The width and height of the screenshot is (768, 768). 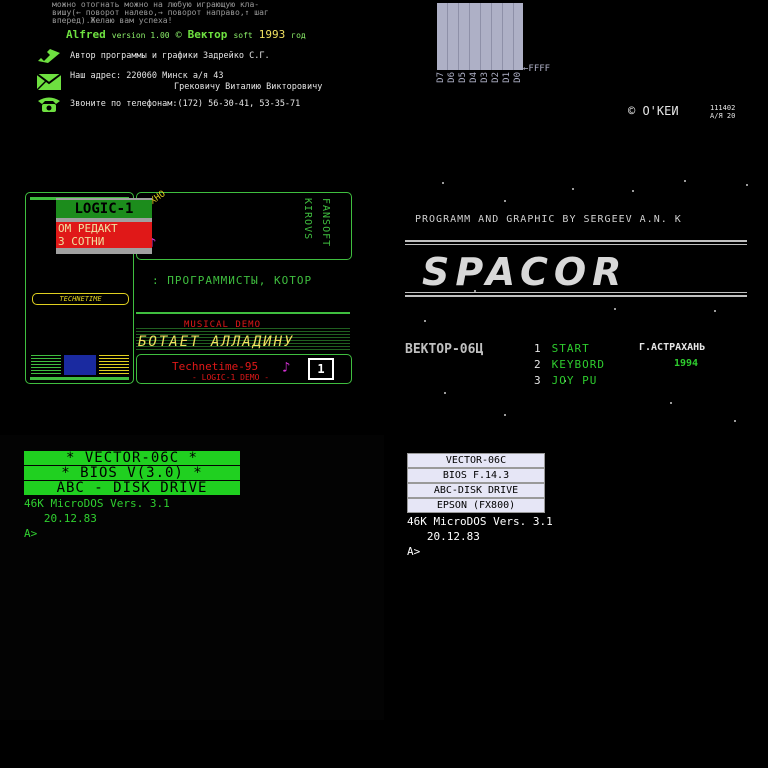 What do you see at coordinates (476, 475) in the screenshot?
I see `boot-banner-bios: BIOS F.14.3` at bounding box center [476, 475].